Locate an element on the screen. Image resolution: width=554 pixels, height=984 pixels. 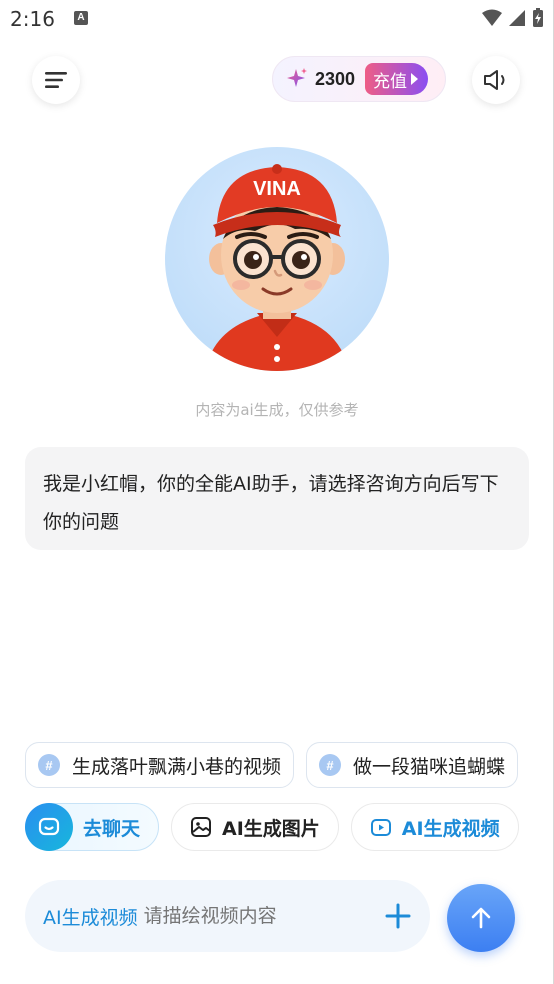
tab-label: AI生成图片 is located at coordinates (271, 828).